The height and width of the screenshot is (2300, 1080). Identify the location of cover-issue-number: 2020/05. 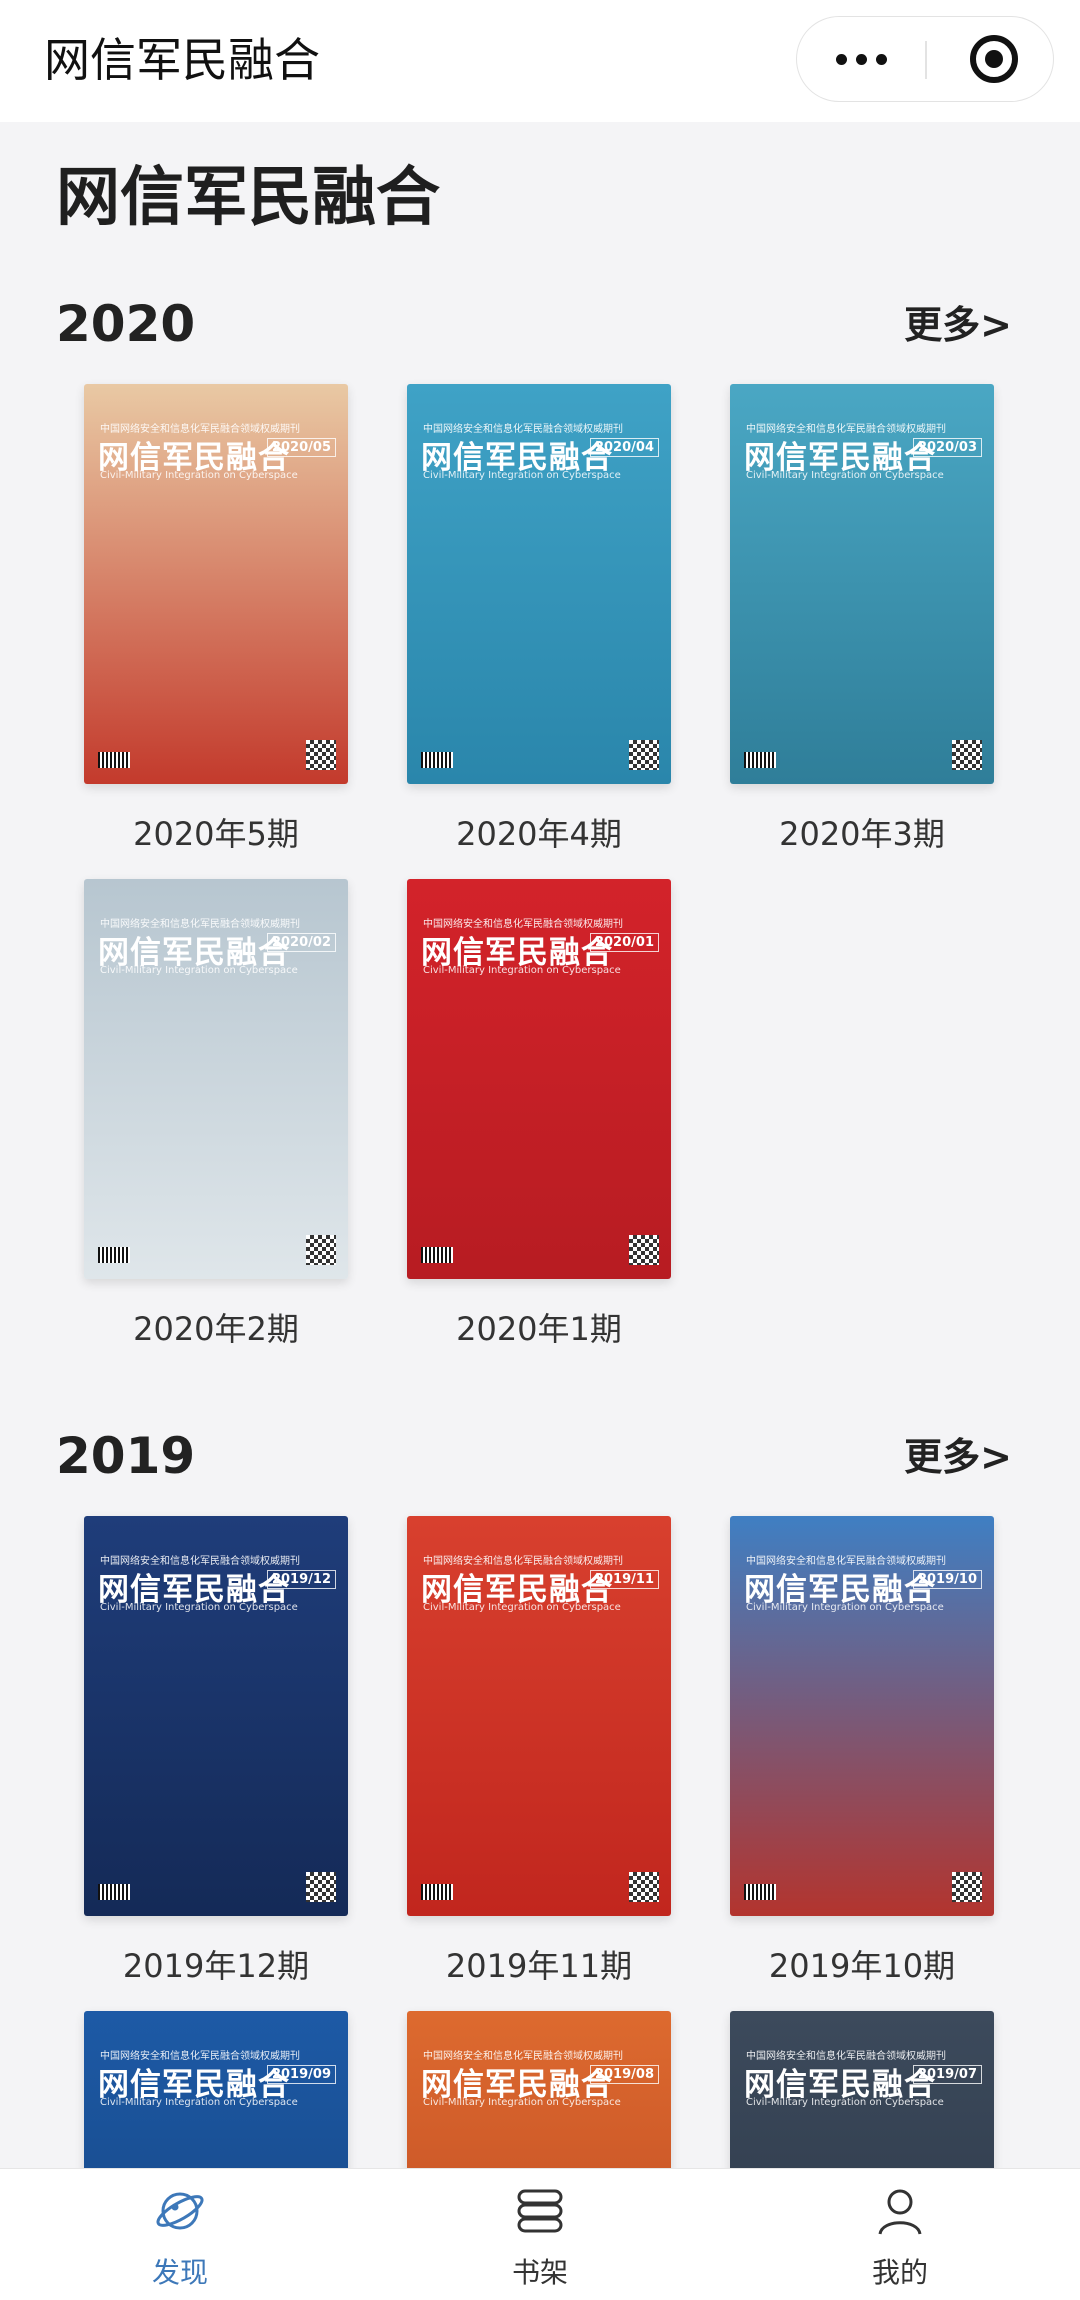
(301, 447).